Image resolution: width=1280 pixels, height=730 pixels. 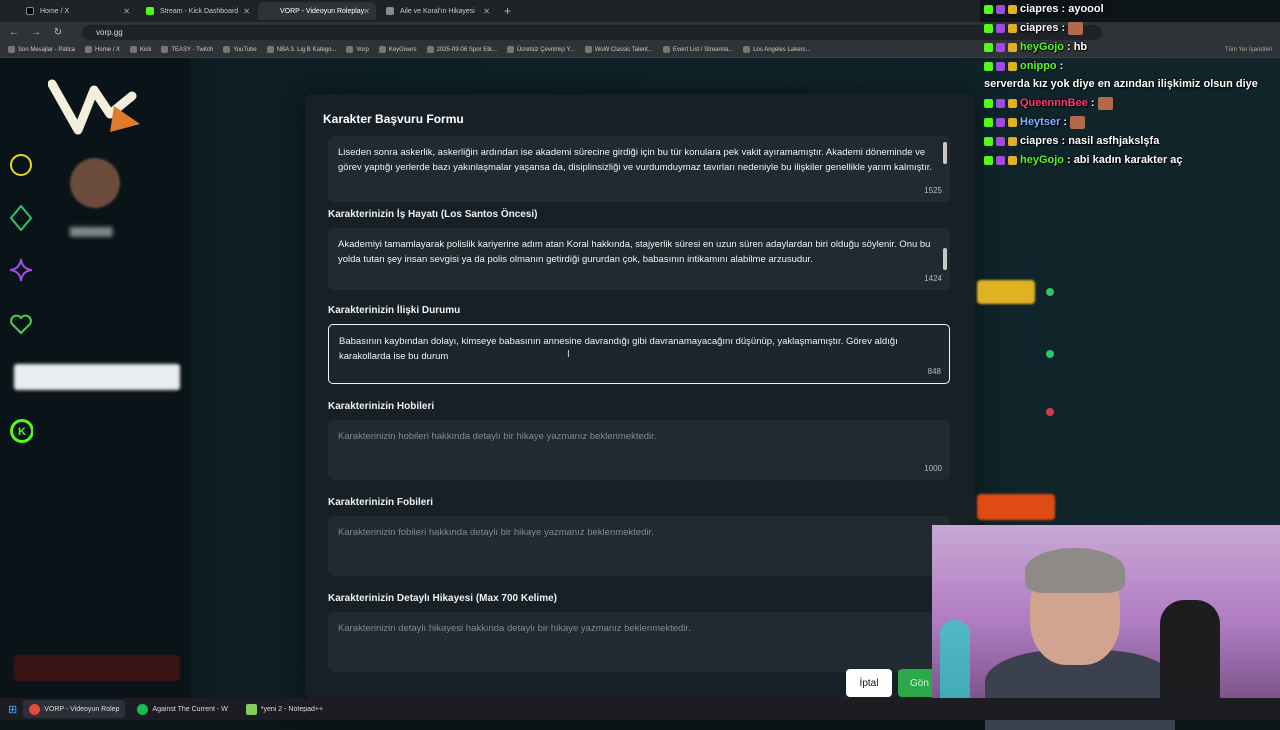 What do you see at coordinates (934, 371) in the screenshot?
I see `char-count: 848` at bounding box center [934, 371].